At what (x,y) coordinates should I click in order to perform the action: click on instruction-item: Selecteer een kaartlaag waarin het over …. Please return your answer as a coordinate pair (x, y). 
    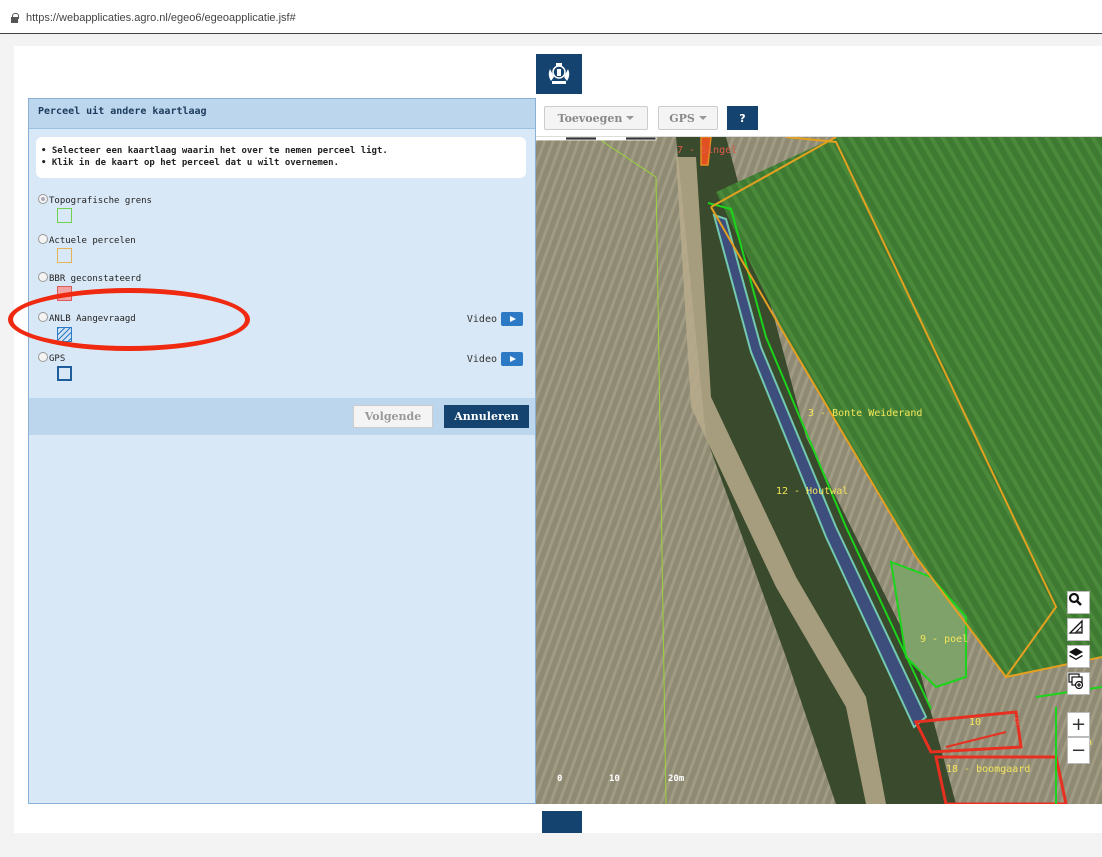
    Looking at the image, I should click on (283, 151).